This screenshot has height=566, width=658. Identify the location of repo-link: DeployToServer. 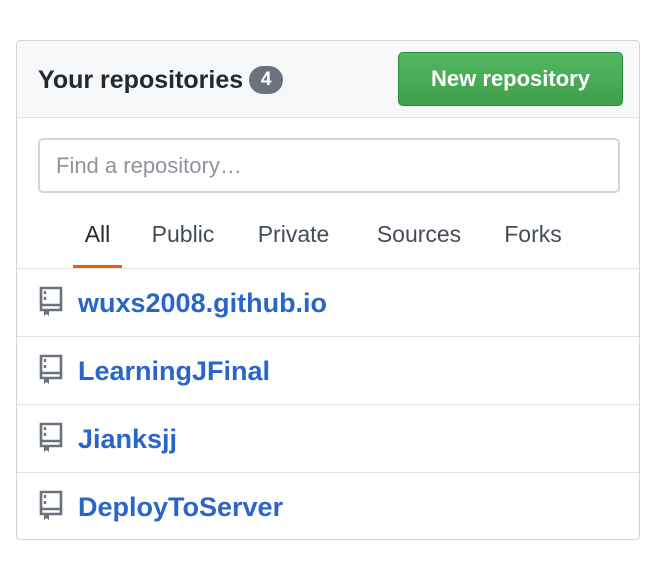
(180, 507).